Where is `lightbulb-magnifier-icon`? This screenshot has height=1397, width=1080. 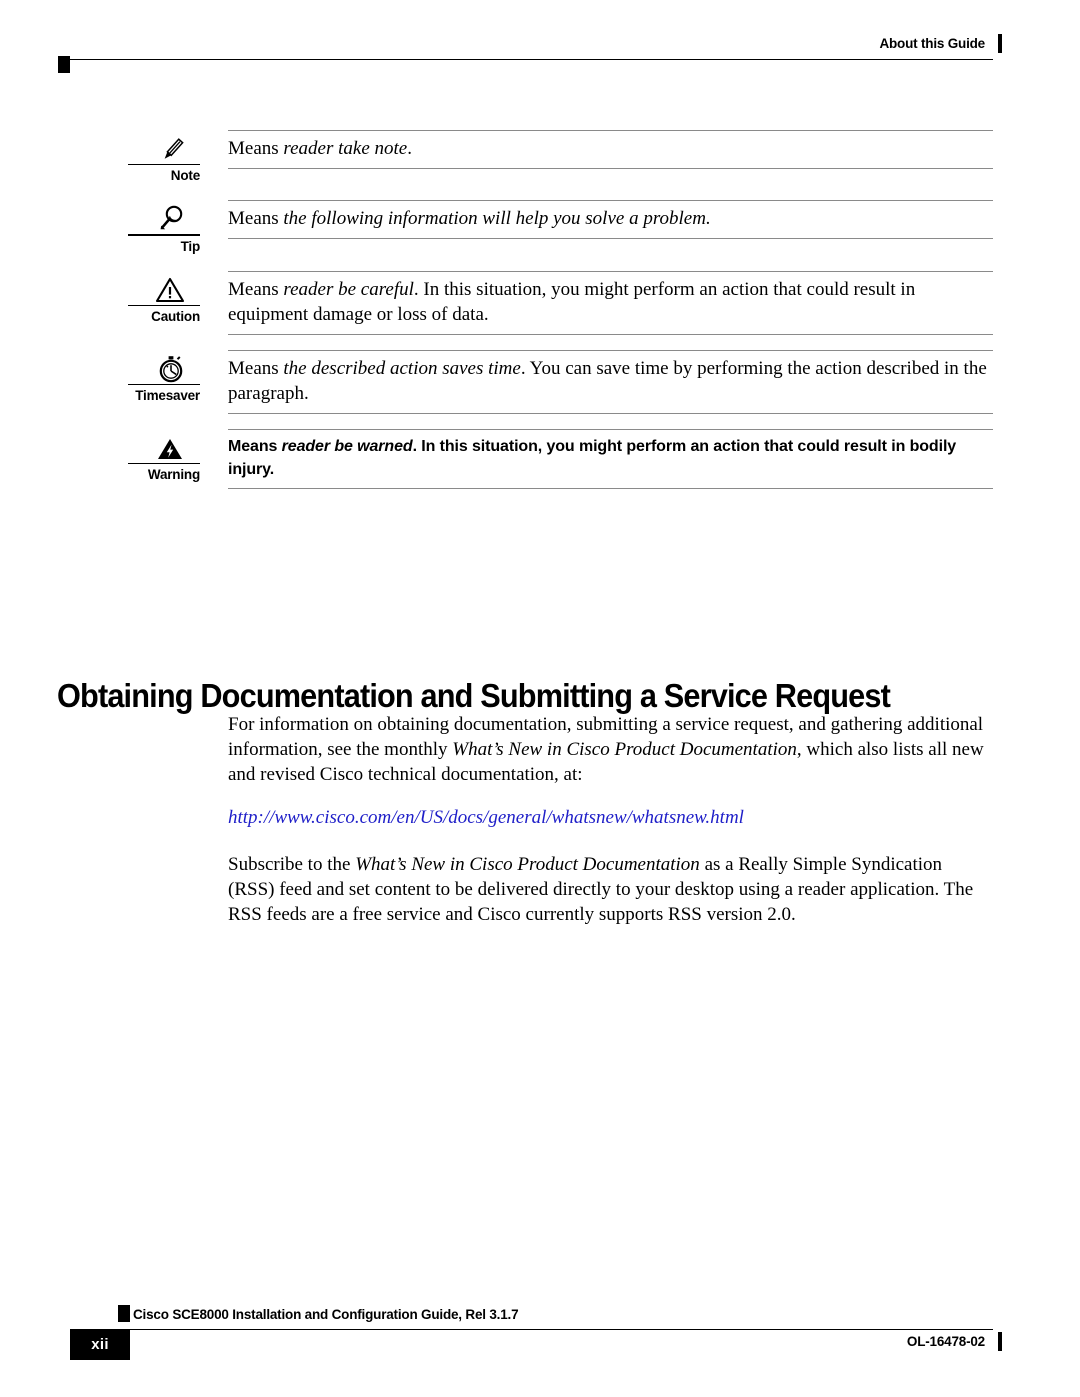 lightbulb-magnifier-icon is located at coordinates (100, 217).